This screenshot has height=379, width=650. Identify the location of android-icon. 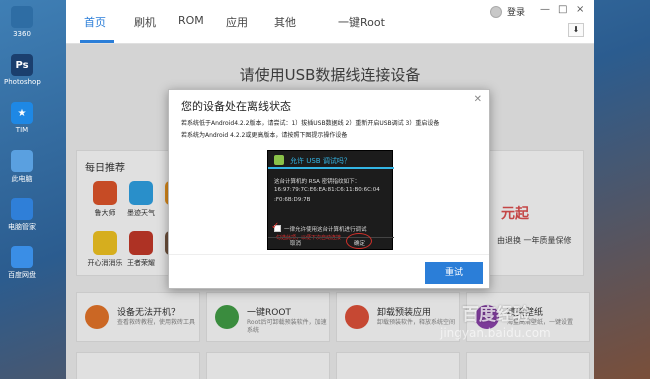
(279, 160).